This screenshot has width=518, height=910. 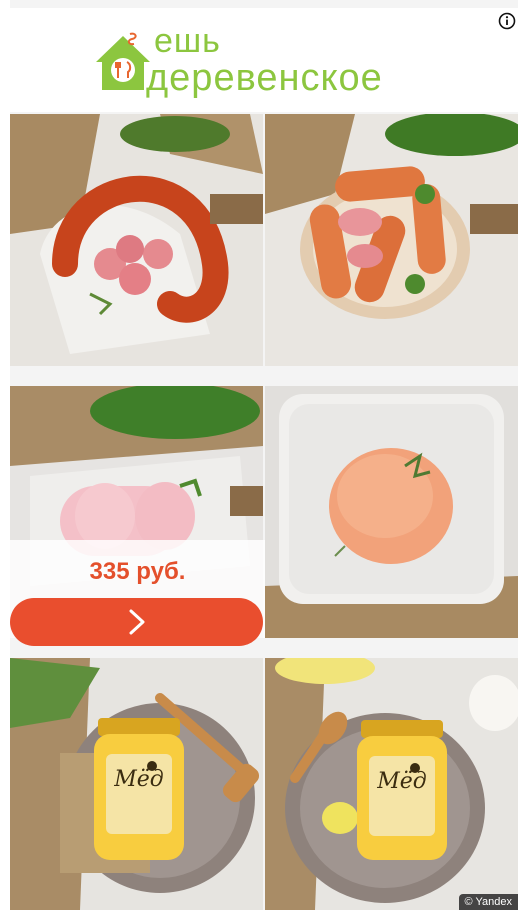 I want to click on product-tile-honey-left: Мёд, so click(x=136, y=784).